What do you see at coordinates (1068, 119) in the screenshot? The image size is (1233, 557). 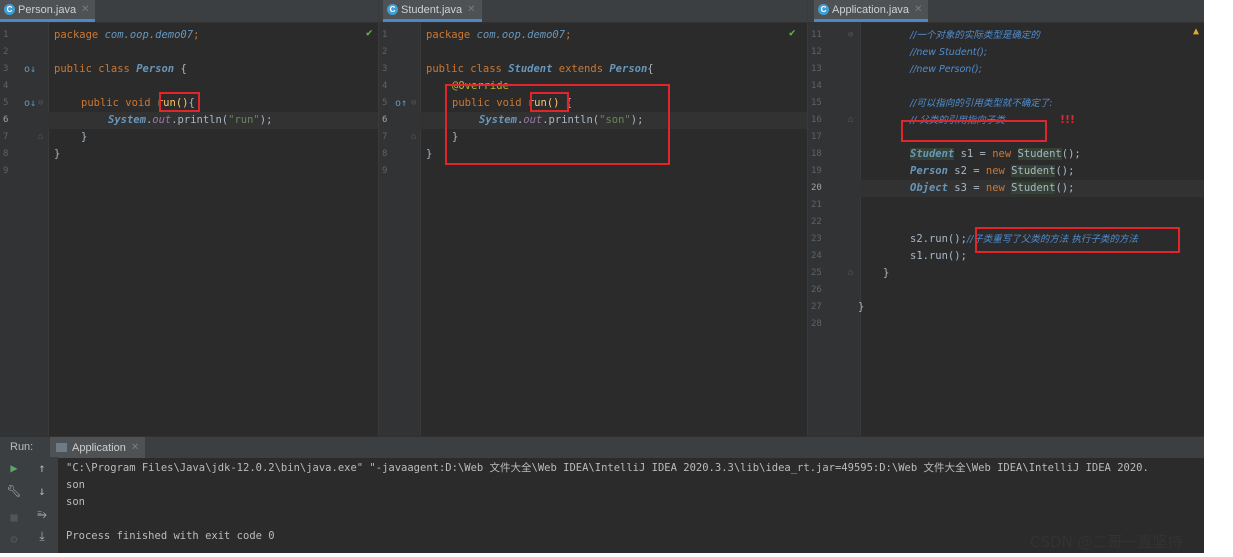 I see `exclamation-annotation: !!!` at bounding box center [1068, 119].